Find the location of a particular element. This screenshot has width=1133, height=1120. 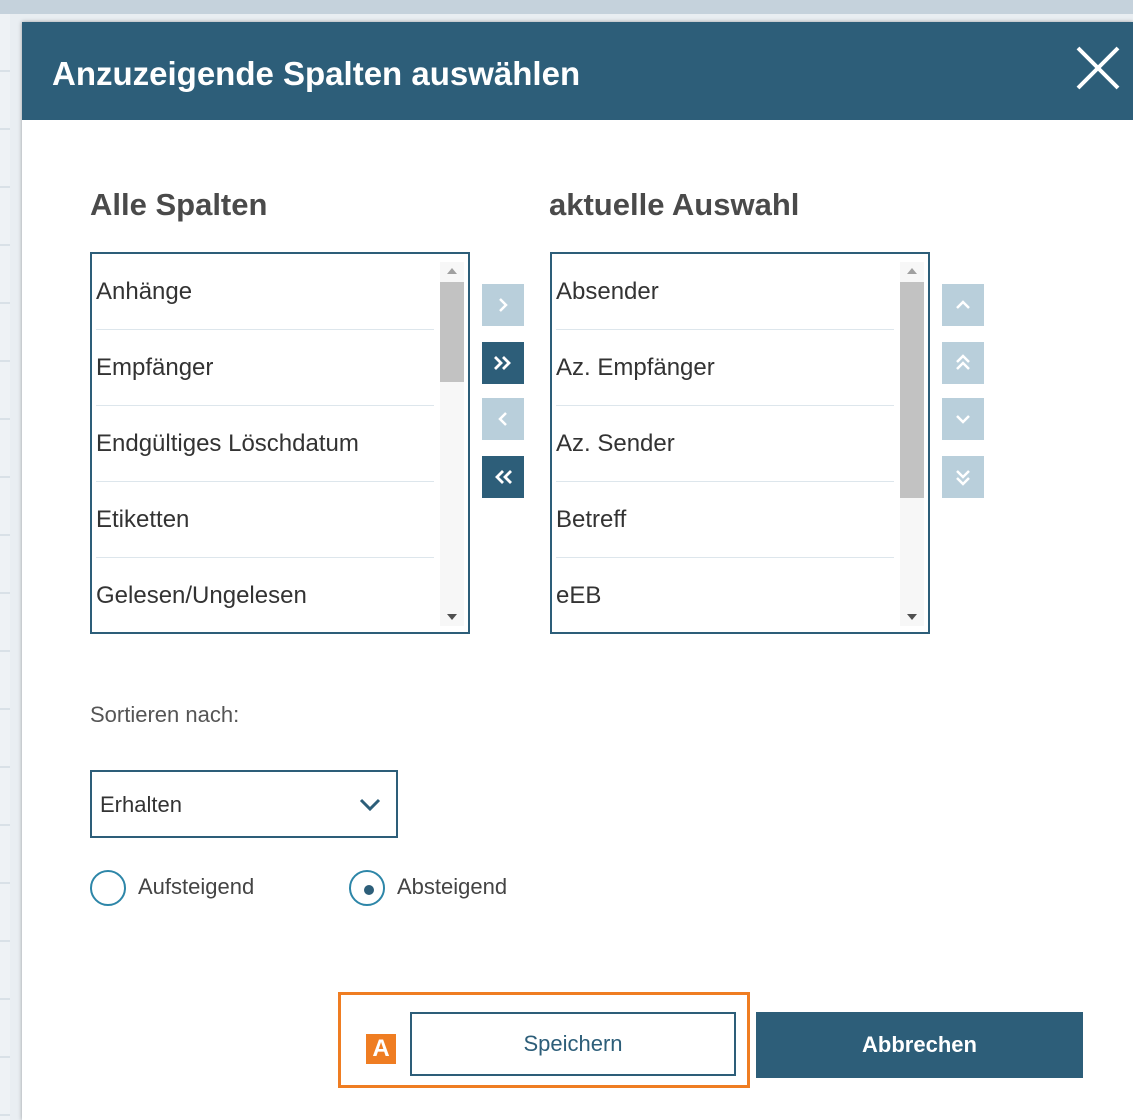

sort-descending-radio: Absteigend is located at coordinates (444, 890).